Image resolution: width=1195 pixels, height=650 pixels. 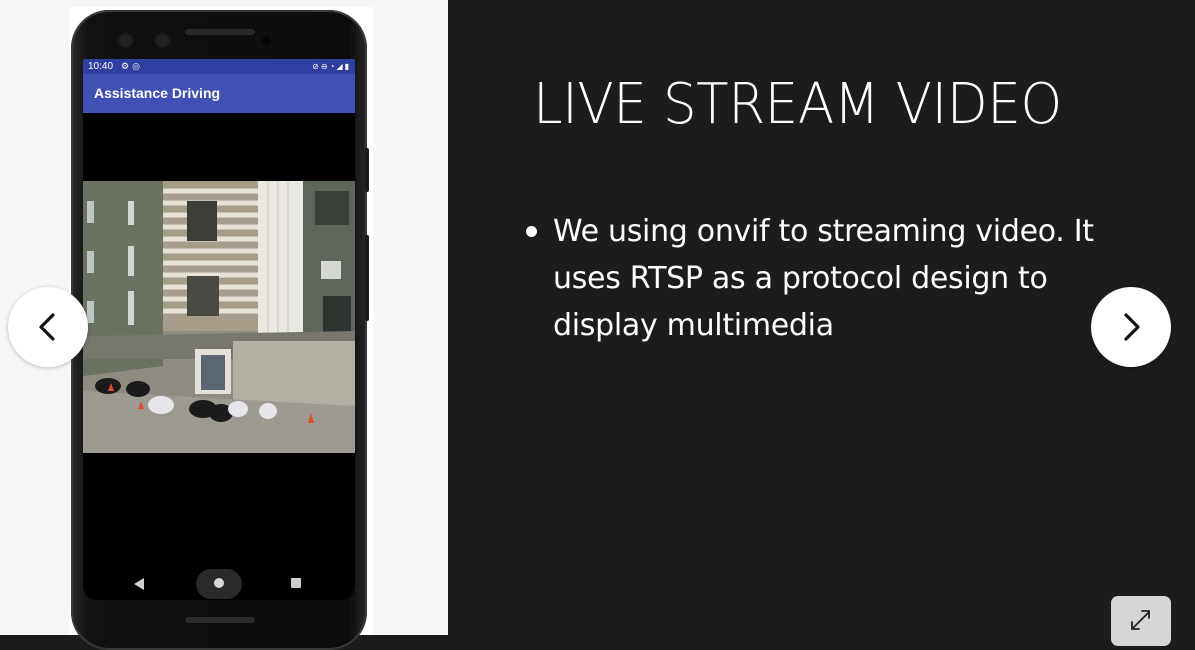 I want to click on battery-icon: ▮, so click(x=347, y=66).